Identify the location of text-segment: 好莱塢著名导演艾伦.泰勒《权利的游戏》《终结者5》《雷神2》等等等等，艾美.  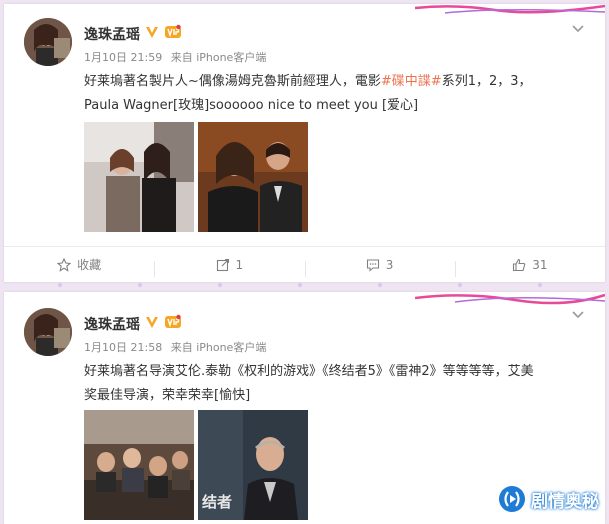
(309, 371).